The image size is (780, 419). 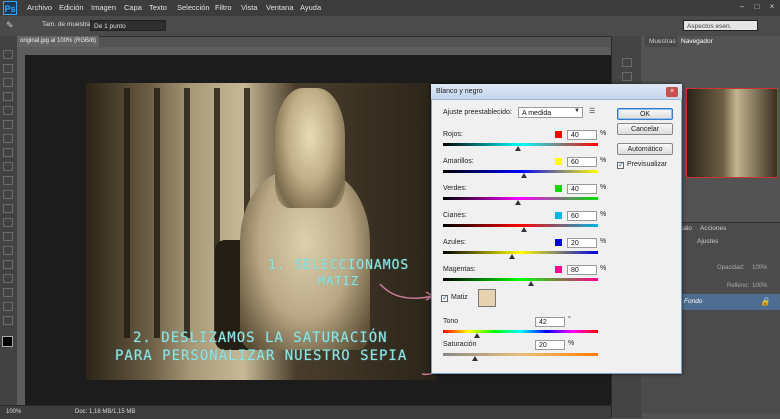 What do you see at coordinates (577, 111) in the screenshot?
I see `chevron-down-icon: ▼` at bounding box center [577, 111].